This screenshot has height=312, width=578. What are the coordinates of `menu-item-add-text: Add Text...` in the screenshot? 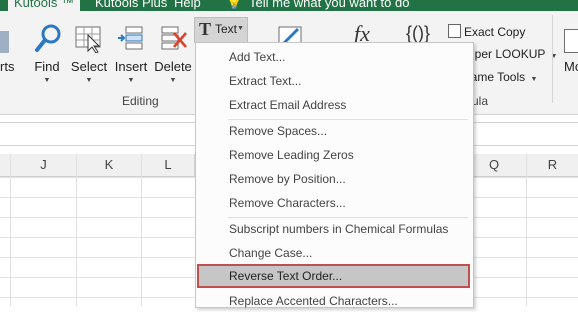 It's located at (333, 57).